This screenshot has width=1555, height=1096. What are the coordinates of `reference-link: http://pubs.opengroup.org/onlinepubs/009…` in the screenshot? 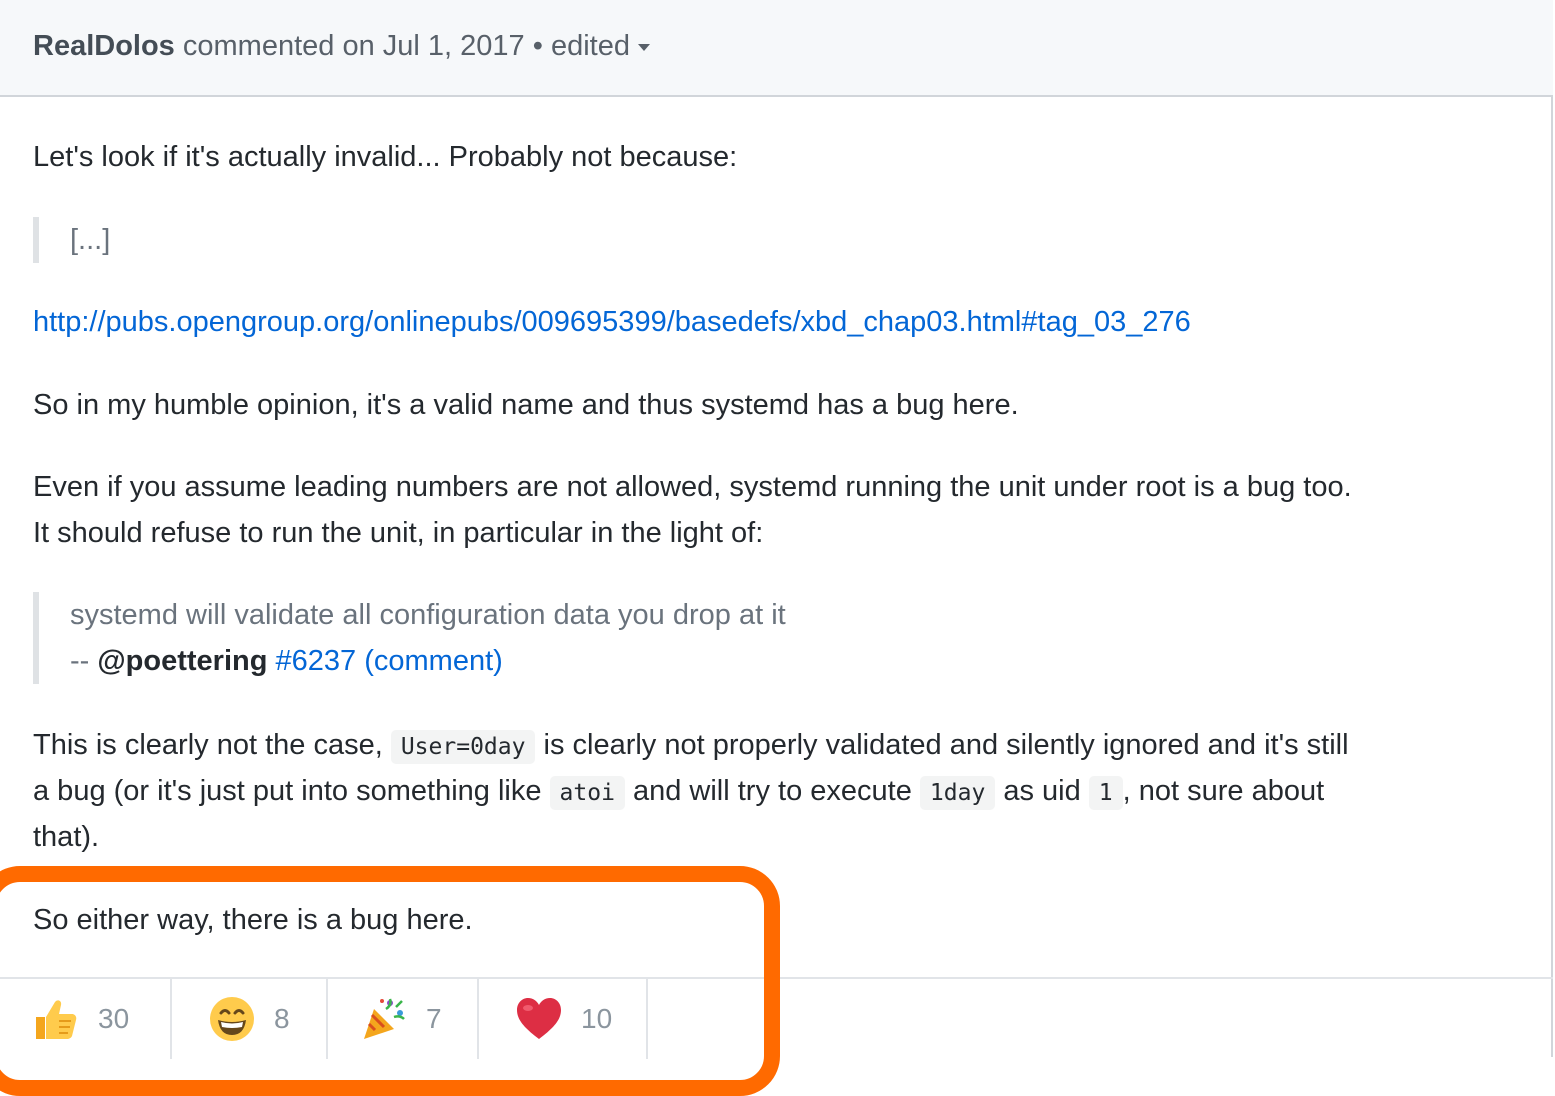 It's located at (612, 322).